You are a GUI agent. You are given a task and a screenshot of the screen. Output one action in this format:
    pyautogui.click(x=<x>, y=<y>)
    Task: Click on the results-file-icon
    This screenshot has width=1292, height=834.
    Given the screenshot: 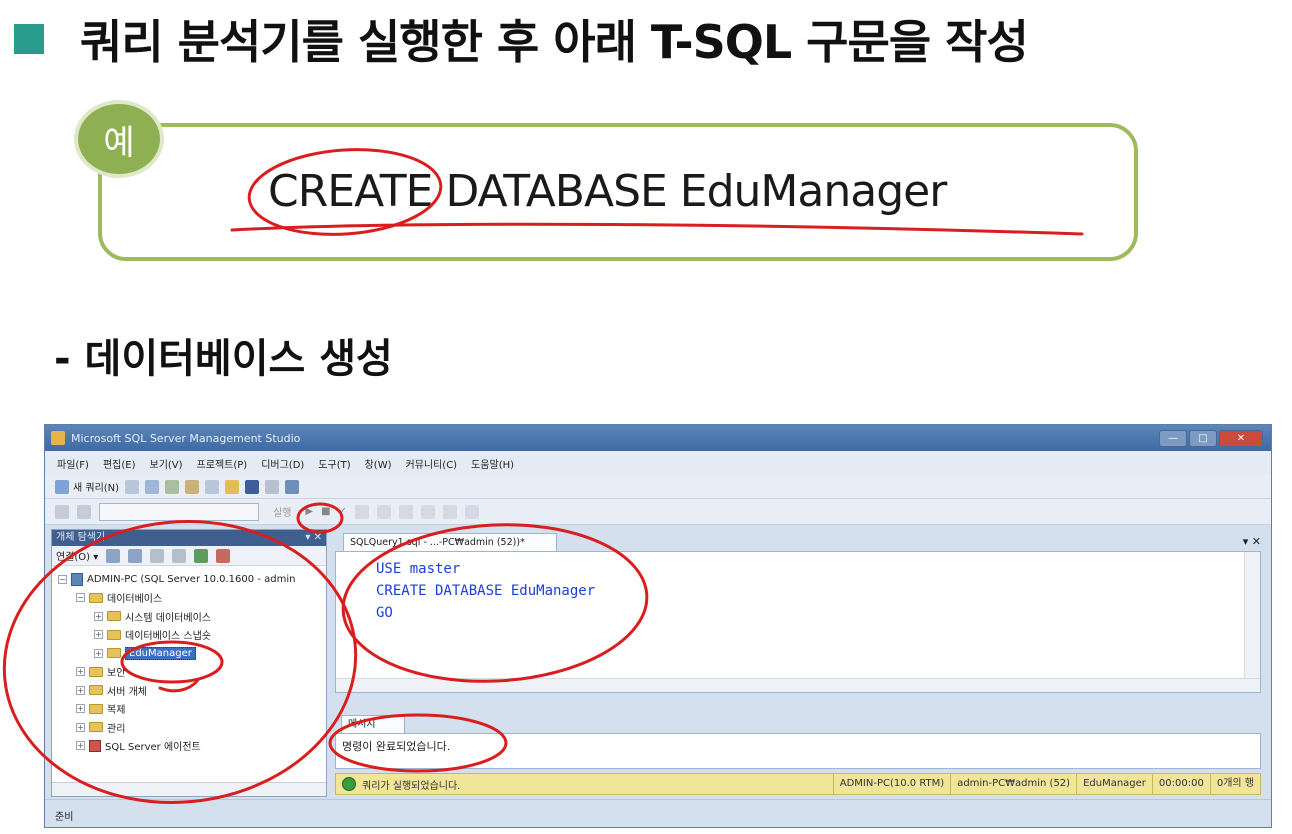 What is the action you would take?
    pyautogui.click(x=405, y=511)
    